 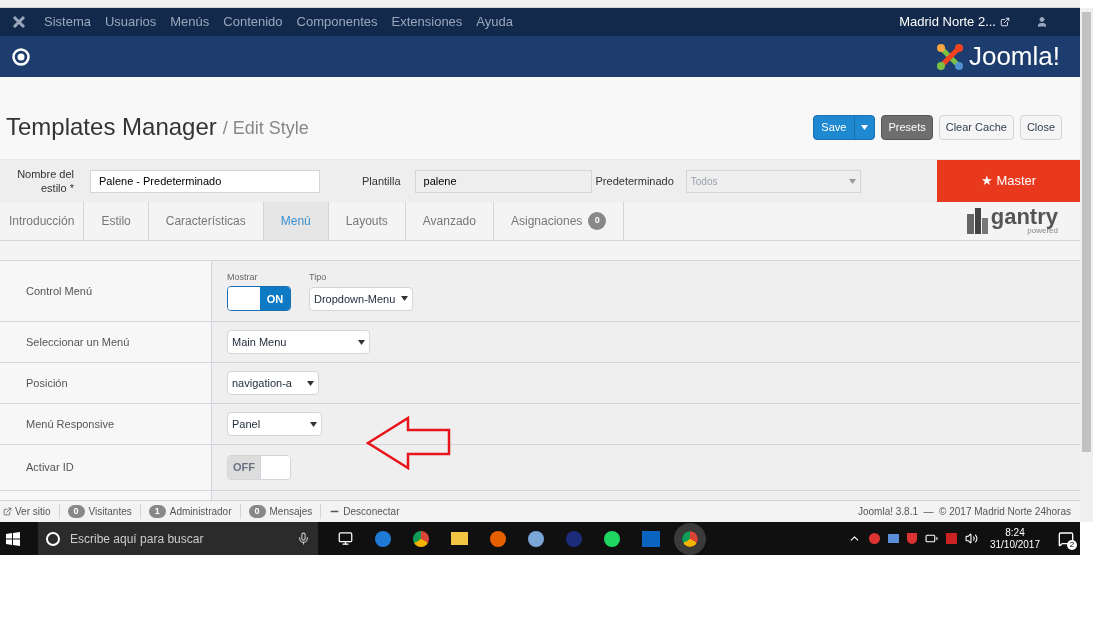 What do you see at coordinates (345, 538) in the screenshot?
I see `task-view-icon` at bounding box center [345, 538].